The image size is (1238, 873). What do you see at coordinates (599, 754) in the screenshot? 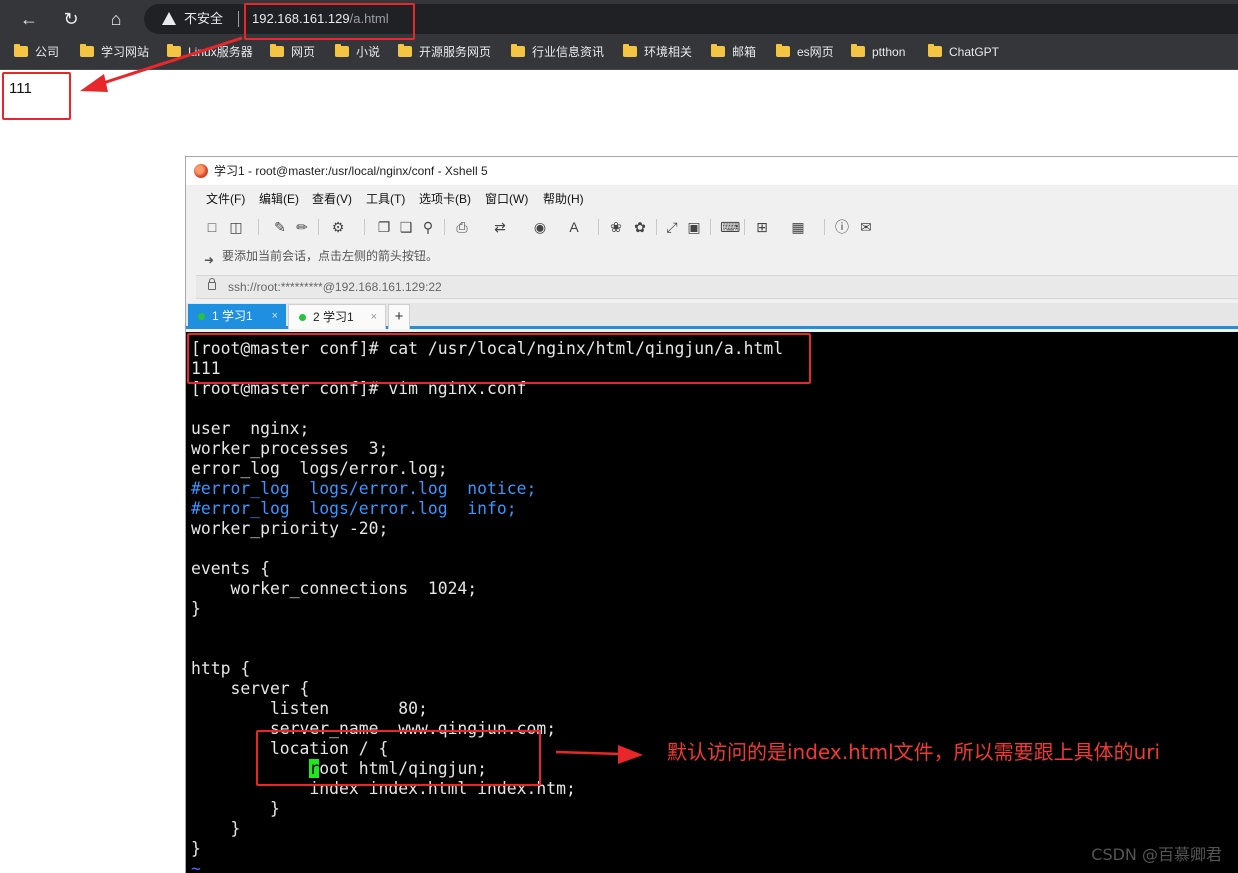
I see `arrow-location-to-note` at bounding box center [599, 754].